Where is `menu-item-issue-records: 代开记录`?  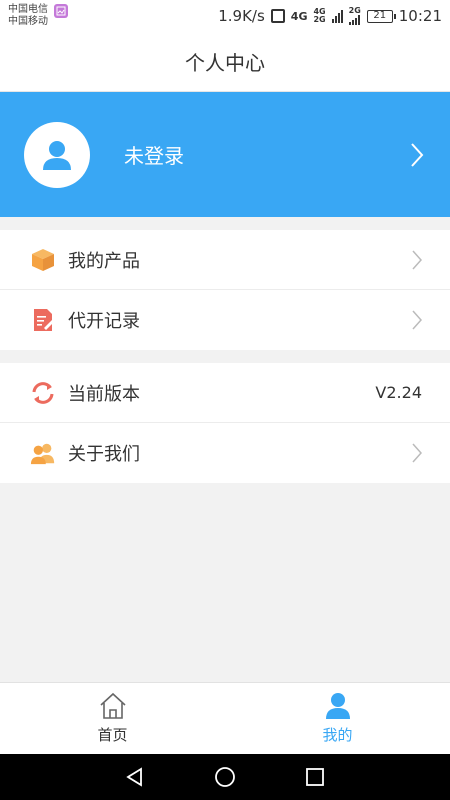 menu-item-issue-records: 代开记录 is located at coordinates (225, 320).